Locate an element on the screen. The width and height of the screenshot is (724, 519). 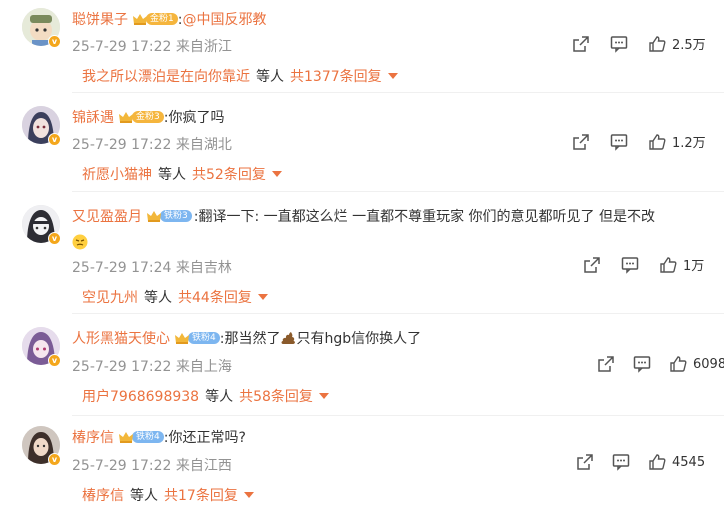
comment-text: :你还正常吗? is located at coordinates (204, 438).